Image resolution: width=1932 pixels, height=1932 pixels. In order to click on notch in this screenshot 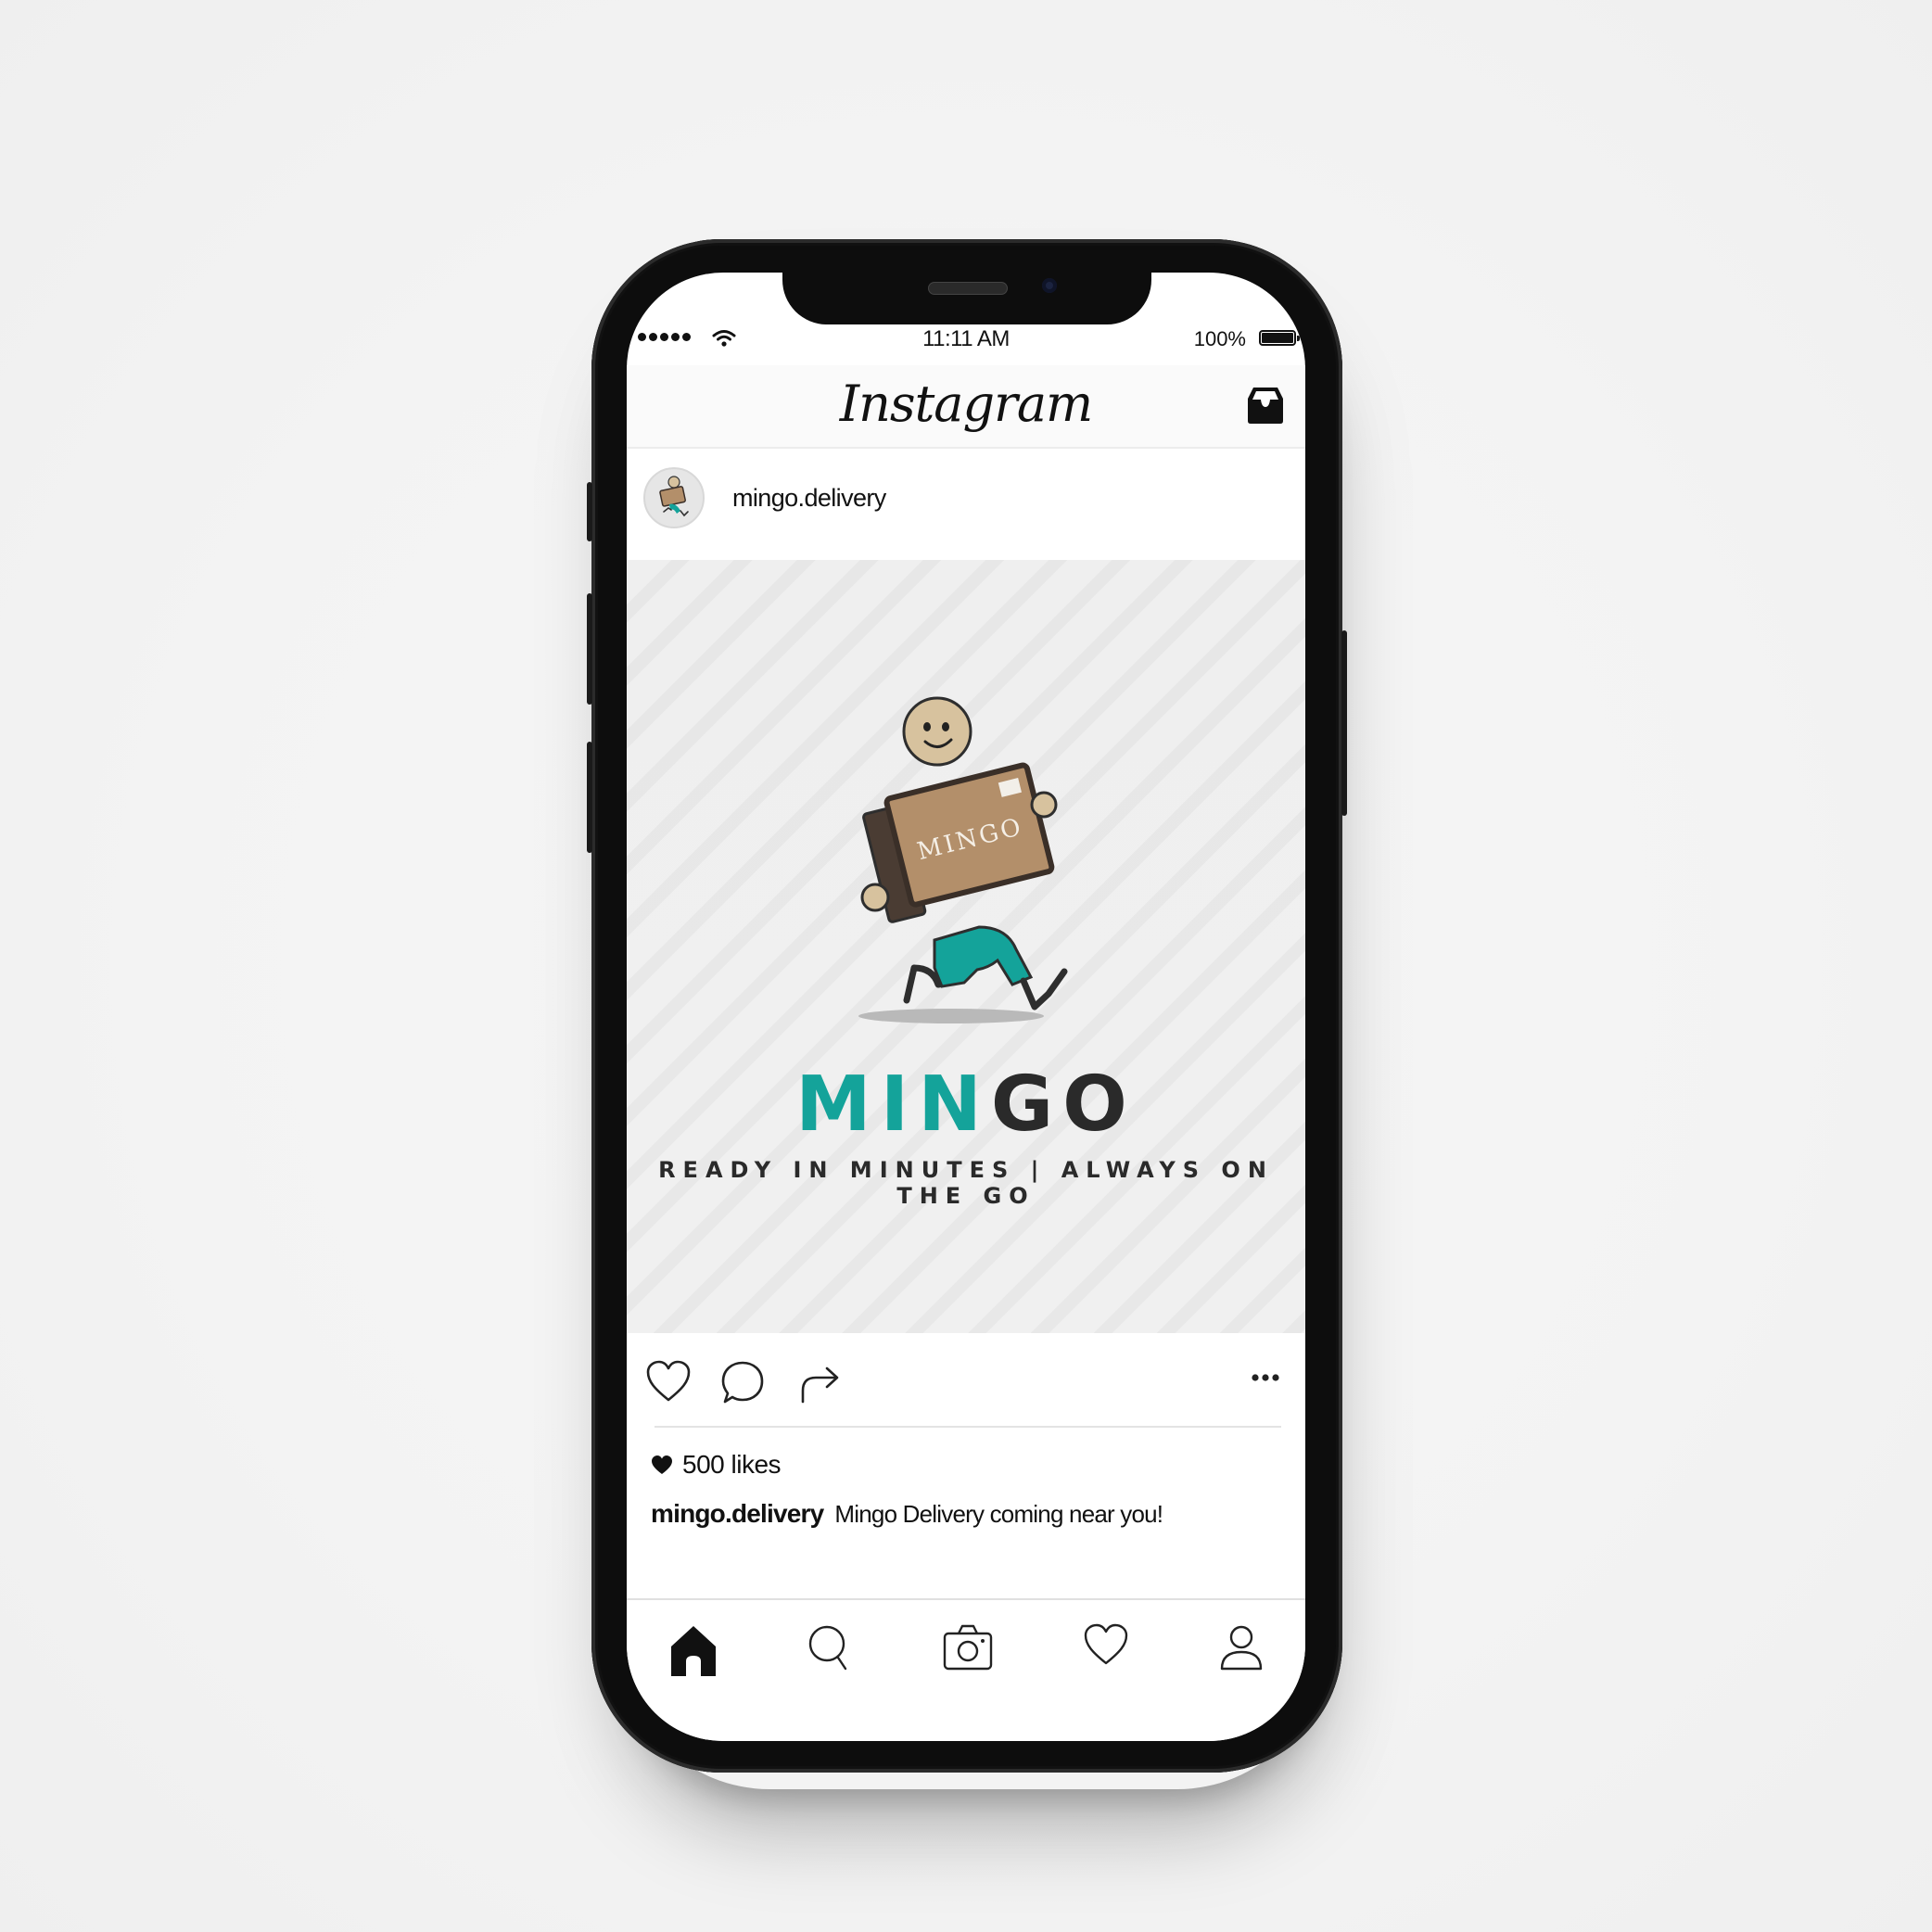, I will do `click(966, 298)`.